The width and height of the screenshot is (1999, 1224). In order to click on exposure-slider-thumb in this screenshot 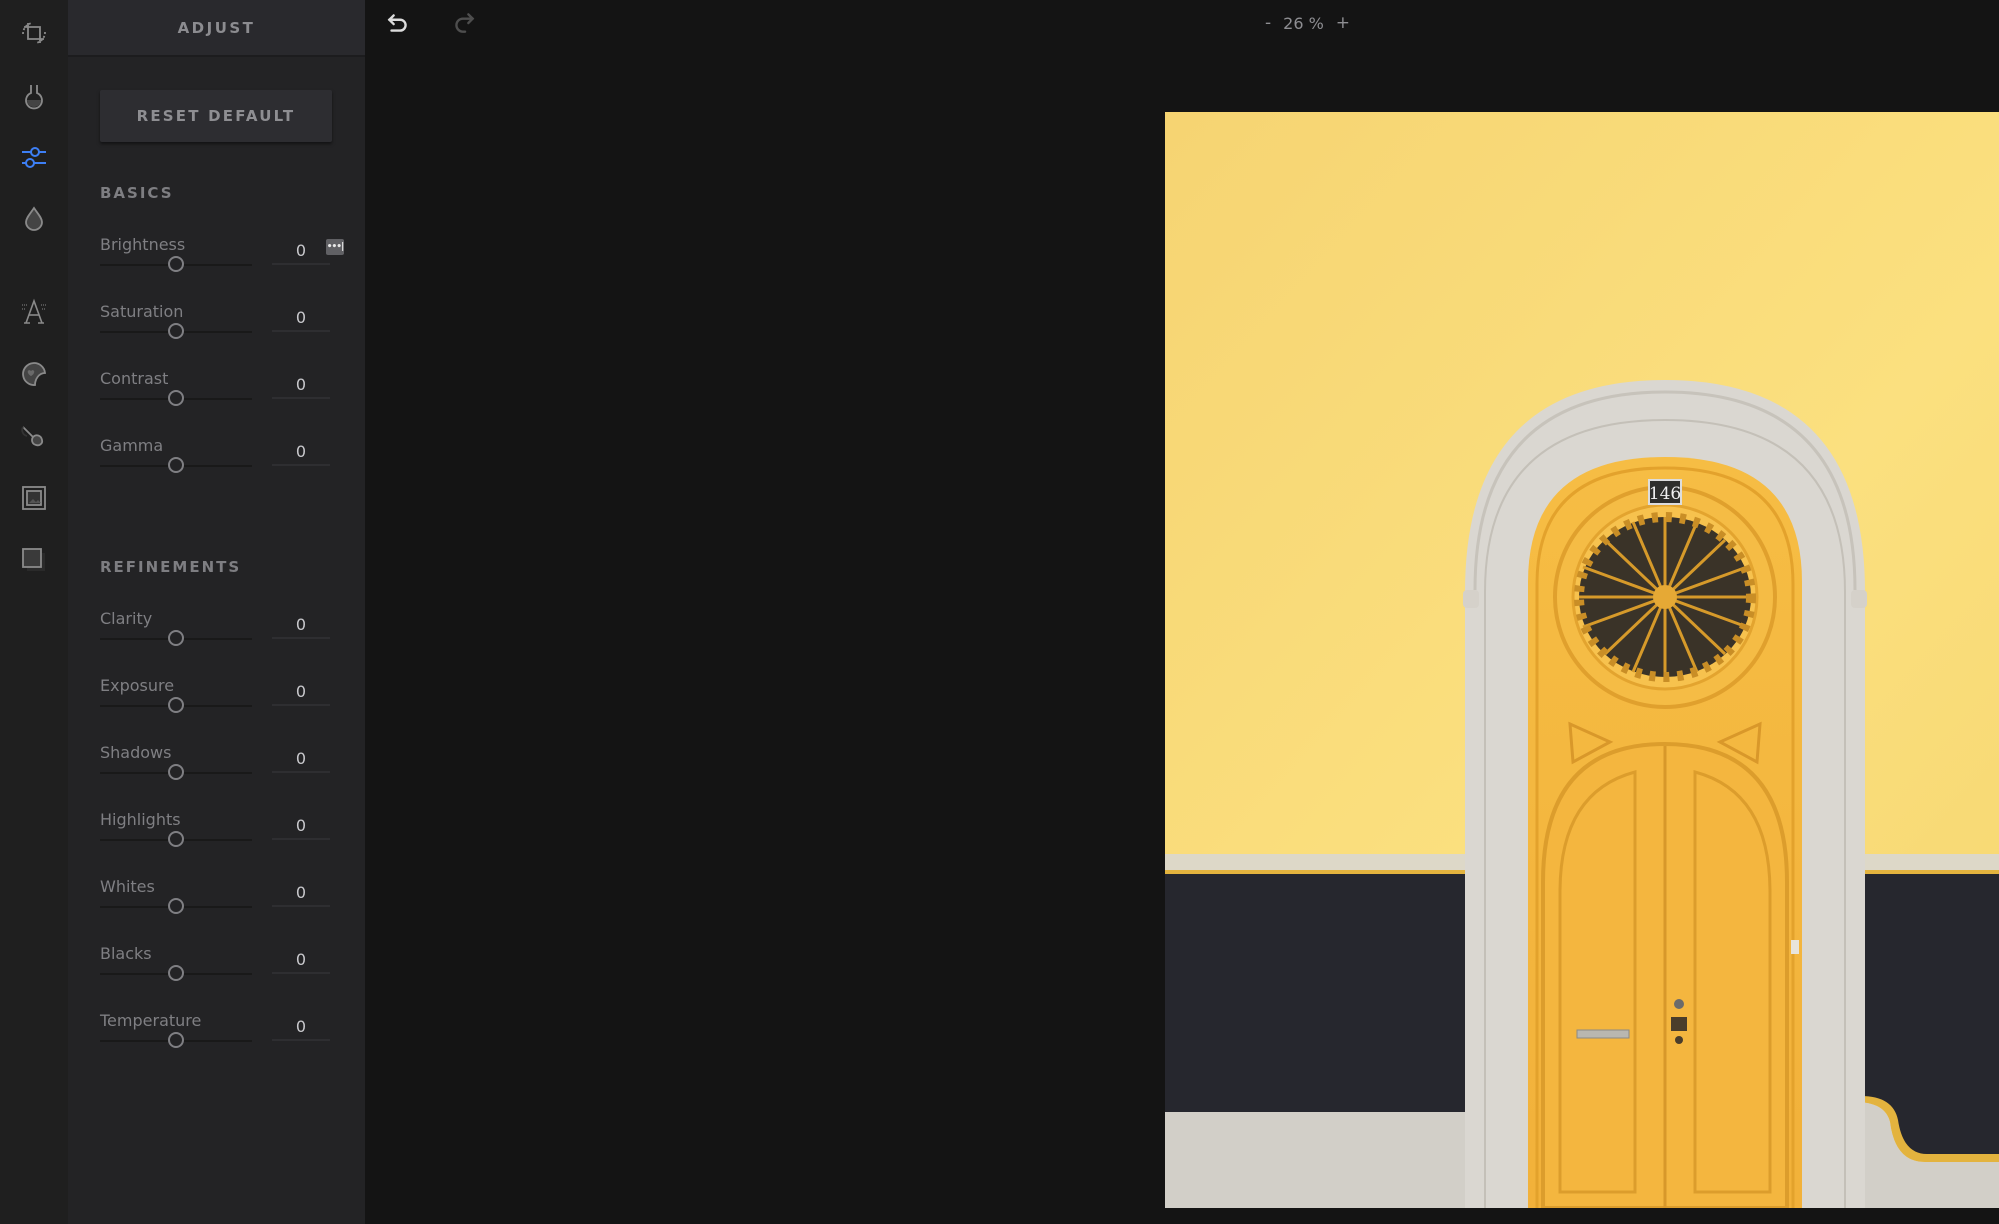, I will do `click(176, 705)`.